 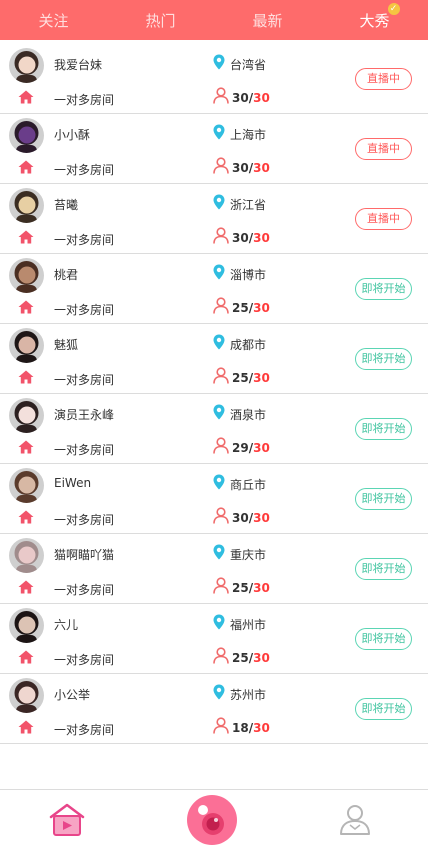 I want to click on tab-big-show: 大秀 ✓, so click(x=374, y=16).